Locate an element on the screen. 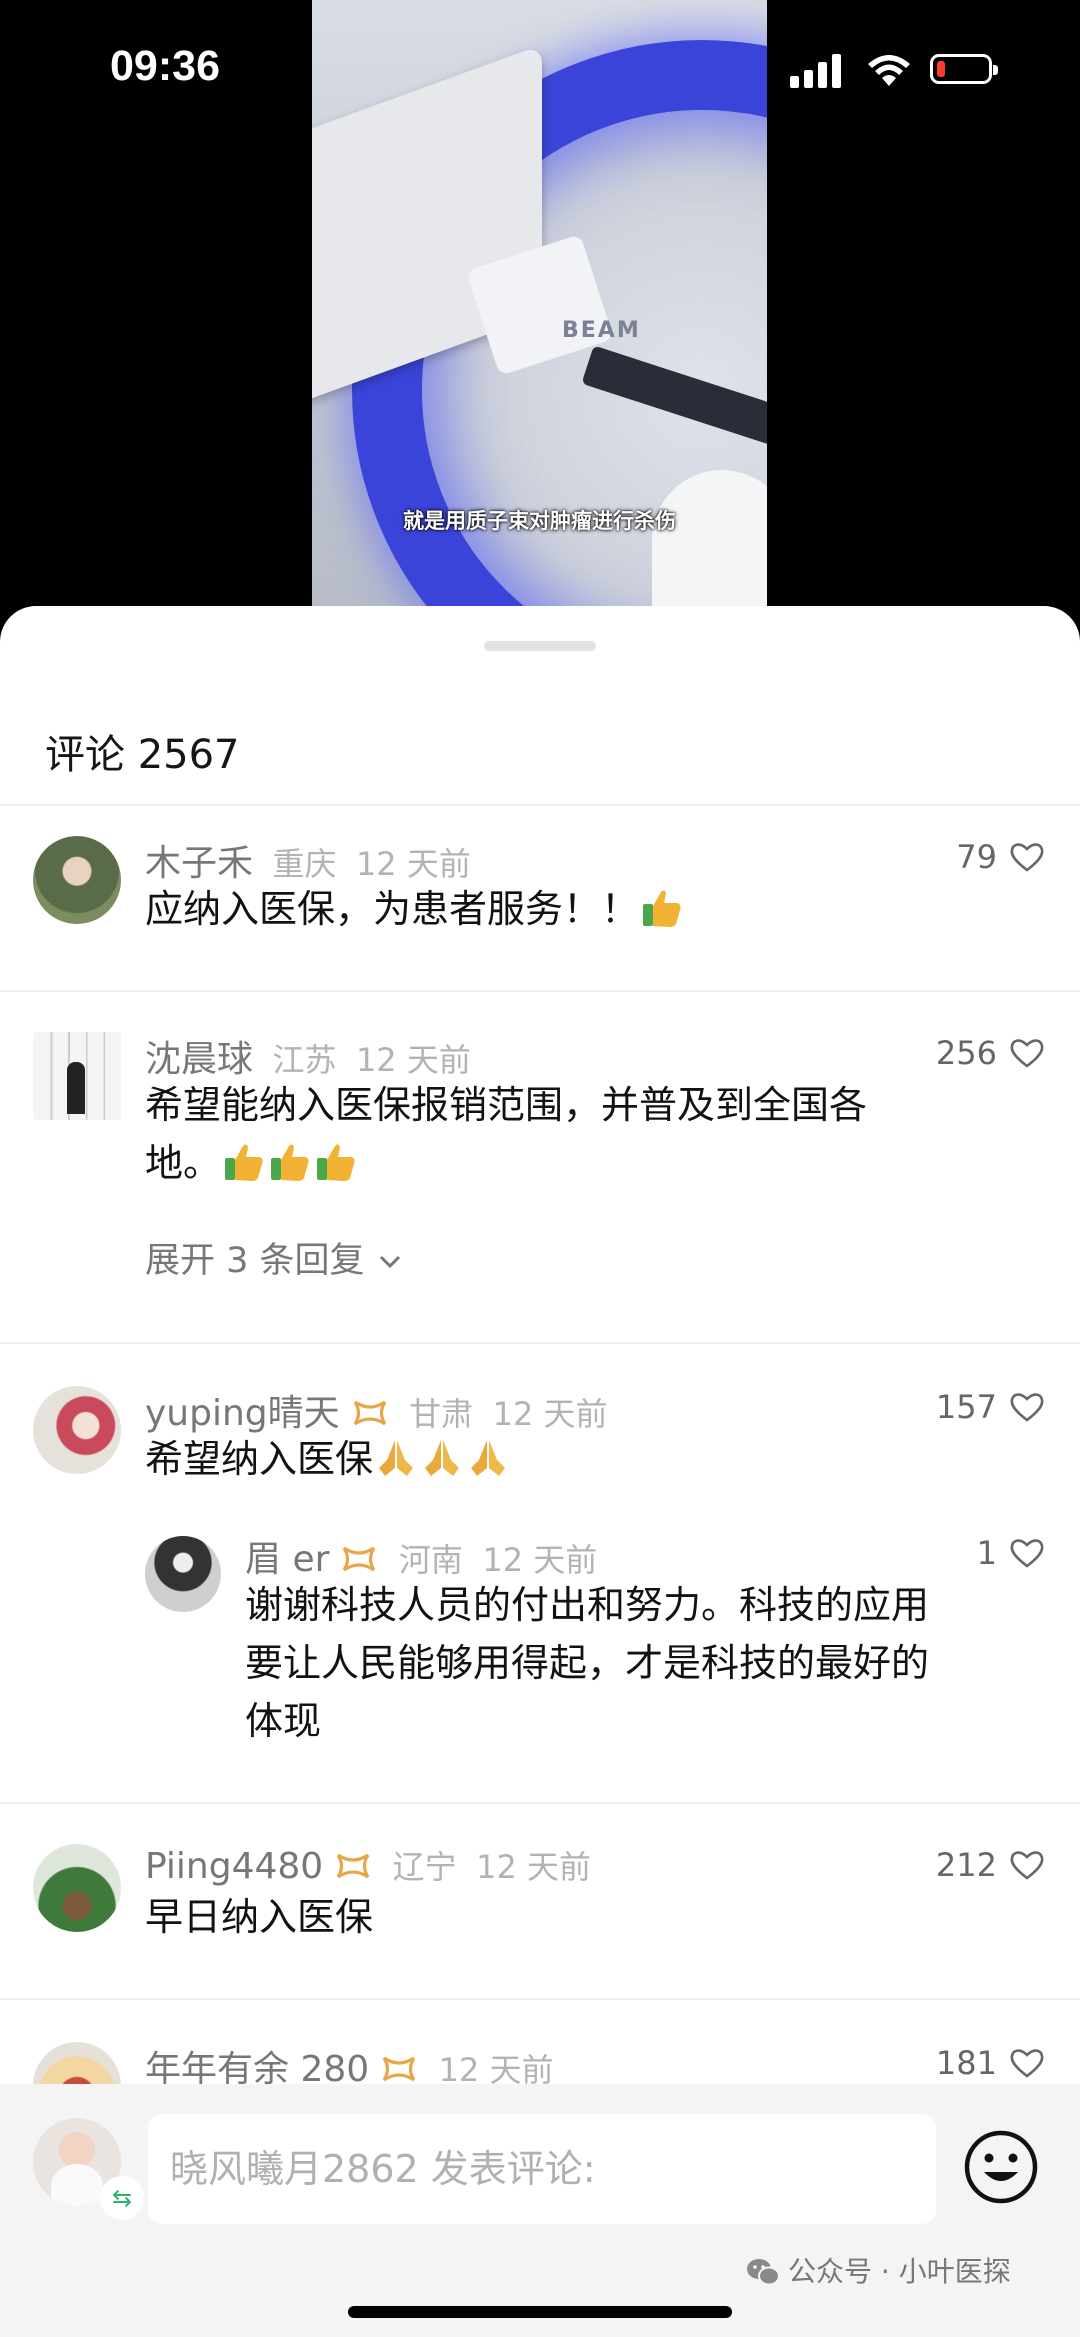 The height and width of the screenshot is (2337, 1080). video-subtitle: 就是用质子束对肿瘤进行杀伤 is located at coordinates (539, 521).